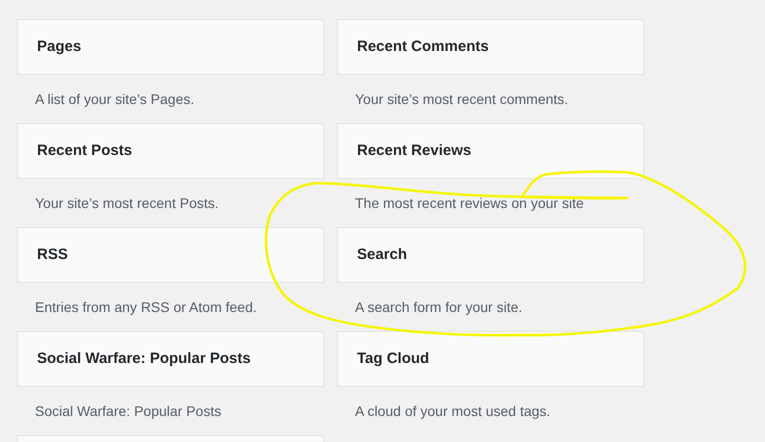 This screenshot has width=765, height=442. What do you see at coordinates (438, 307) in the screenshot?
I see `widget-description: A search form for your site.` at bounding box center [438, 307].